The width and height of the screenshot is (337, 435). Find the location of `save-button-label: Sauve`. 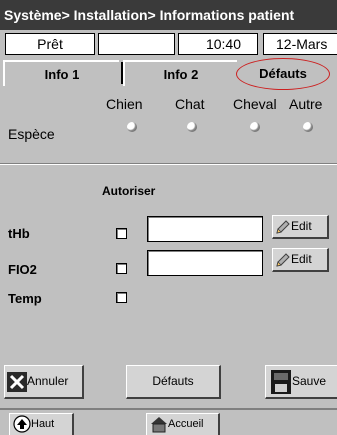

save-button-label: Sauve is located at coordinates (309, 381).